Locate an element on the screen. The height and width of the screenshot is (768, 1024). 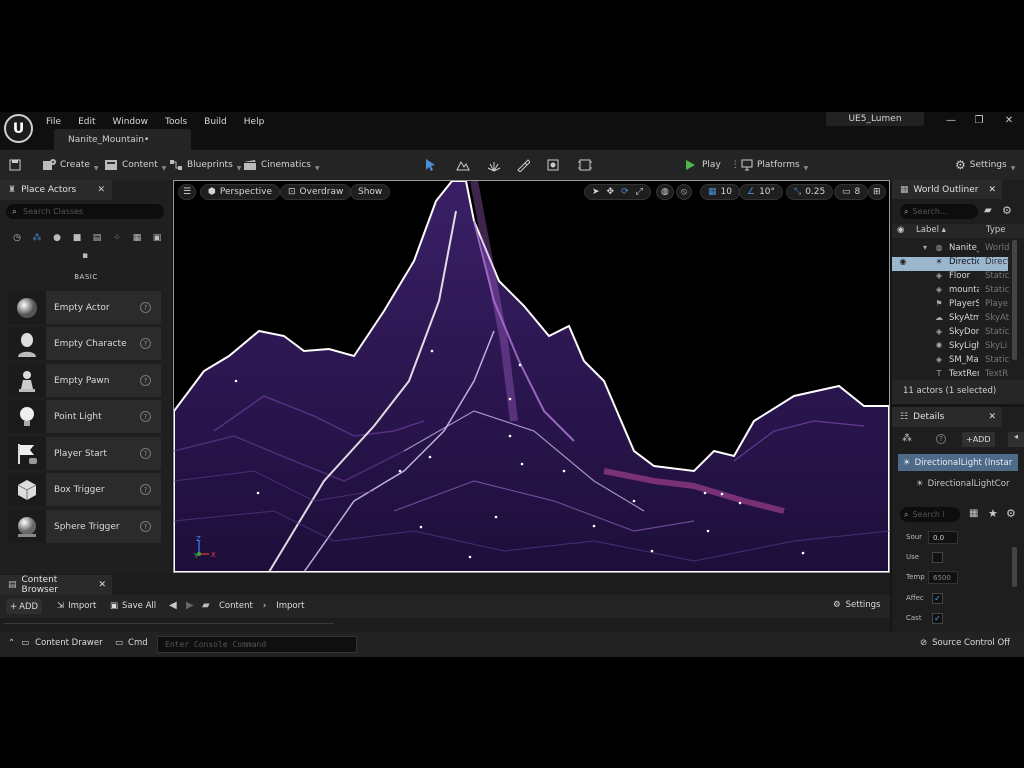
label-column-header: Label ▴ is located at coordinates (931, 230).